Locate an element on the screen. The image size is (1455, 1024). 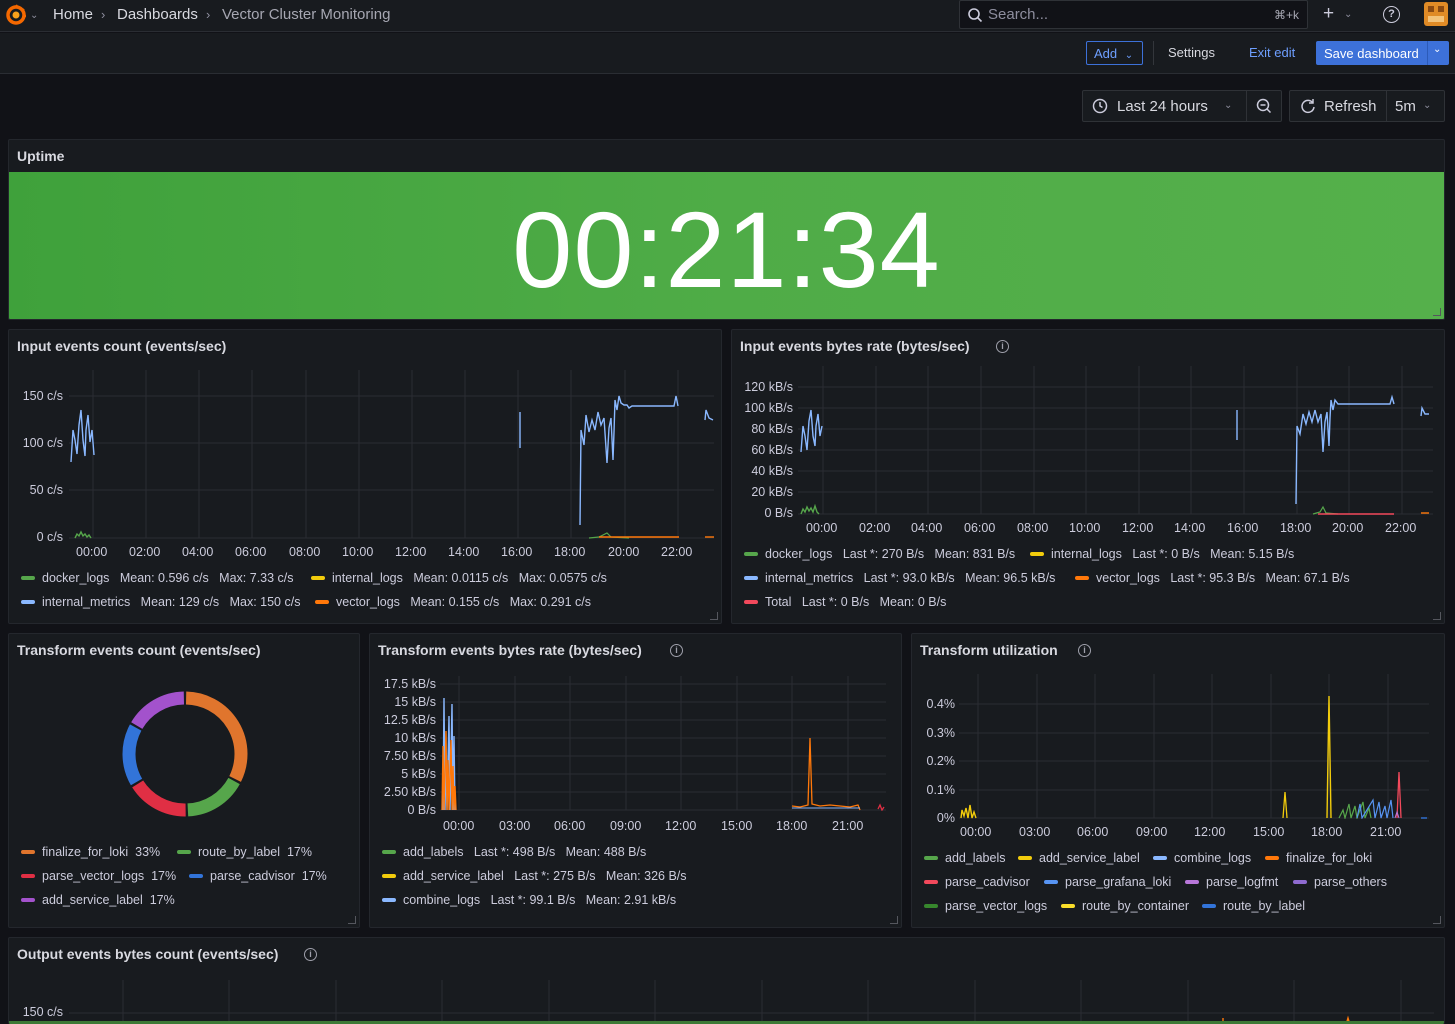
legend-item: Total Last *: 0 B/s Mean: 0 B/s is located at coordinates (845, 602).